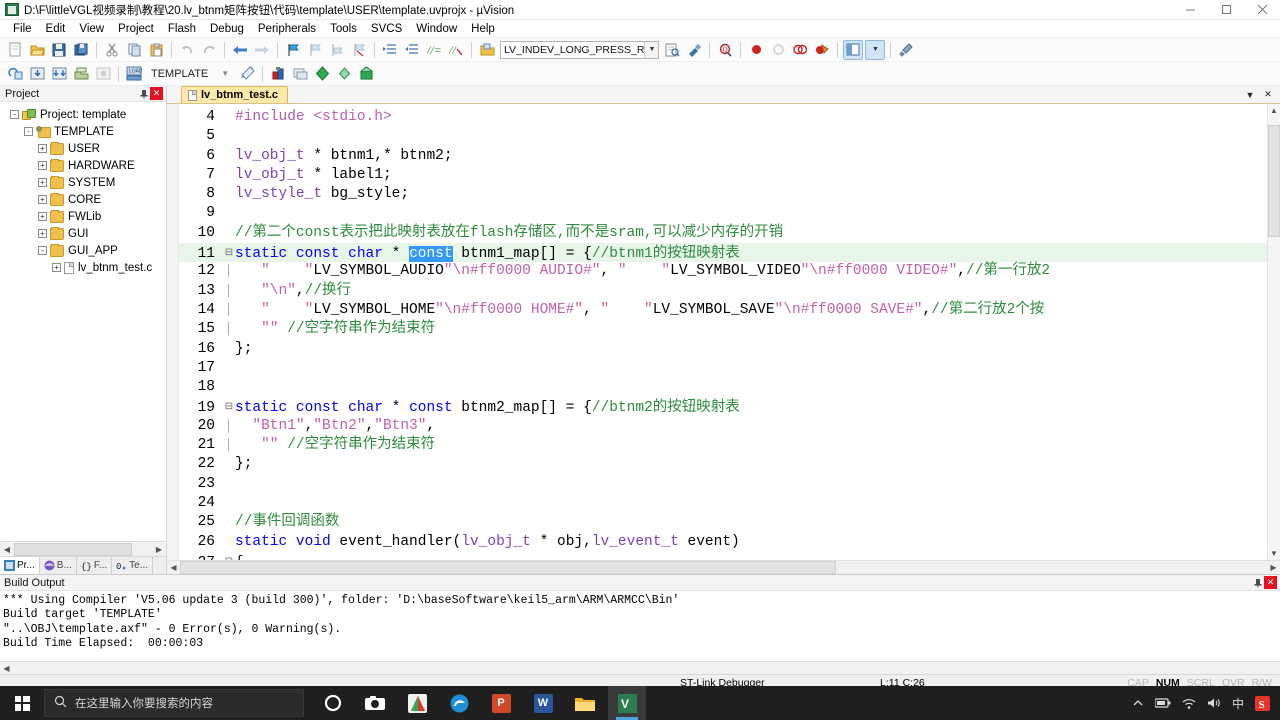  I want to click on target-selector-label: TEMPLATE, so click(179, 74).